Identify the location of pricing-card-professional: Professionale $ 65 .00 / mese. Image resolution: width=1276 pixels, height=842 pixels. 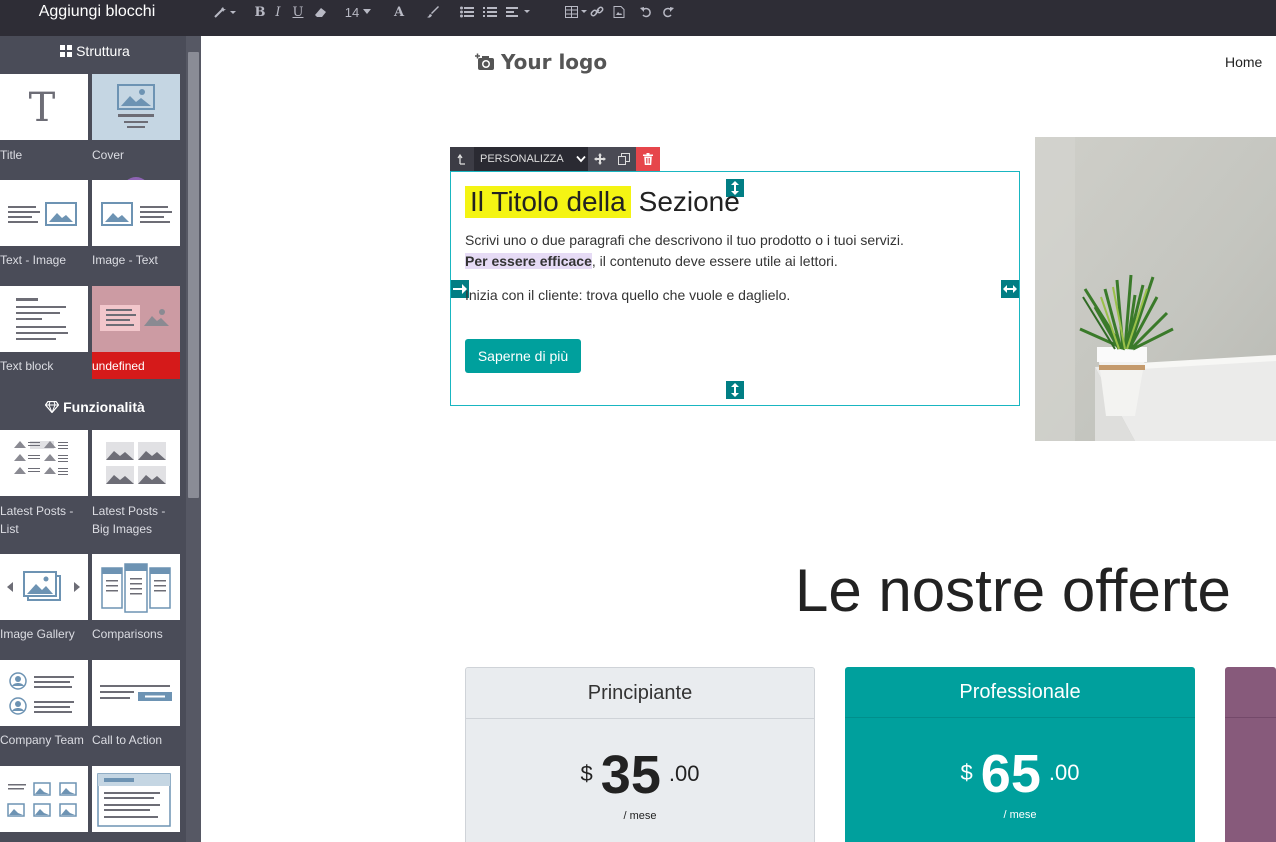
(1020, 754).